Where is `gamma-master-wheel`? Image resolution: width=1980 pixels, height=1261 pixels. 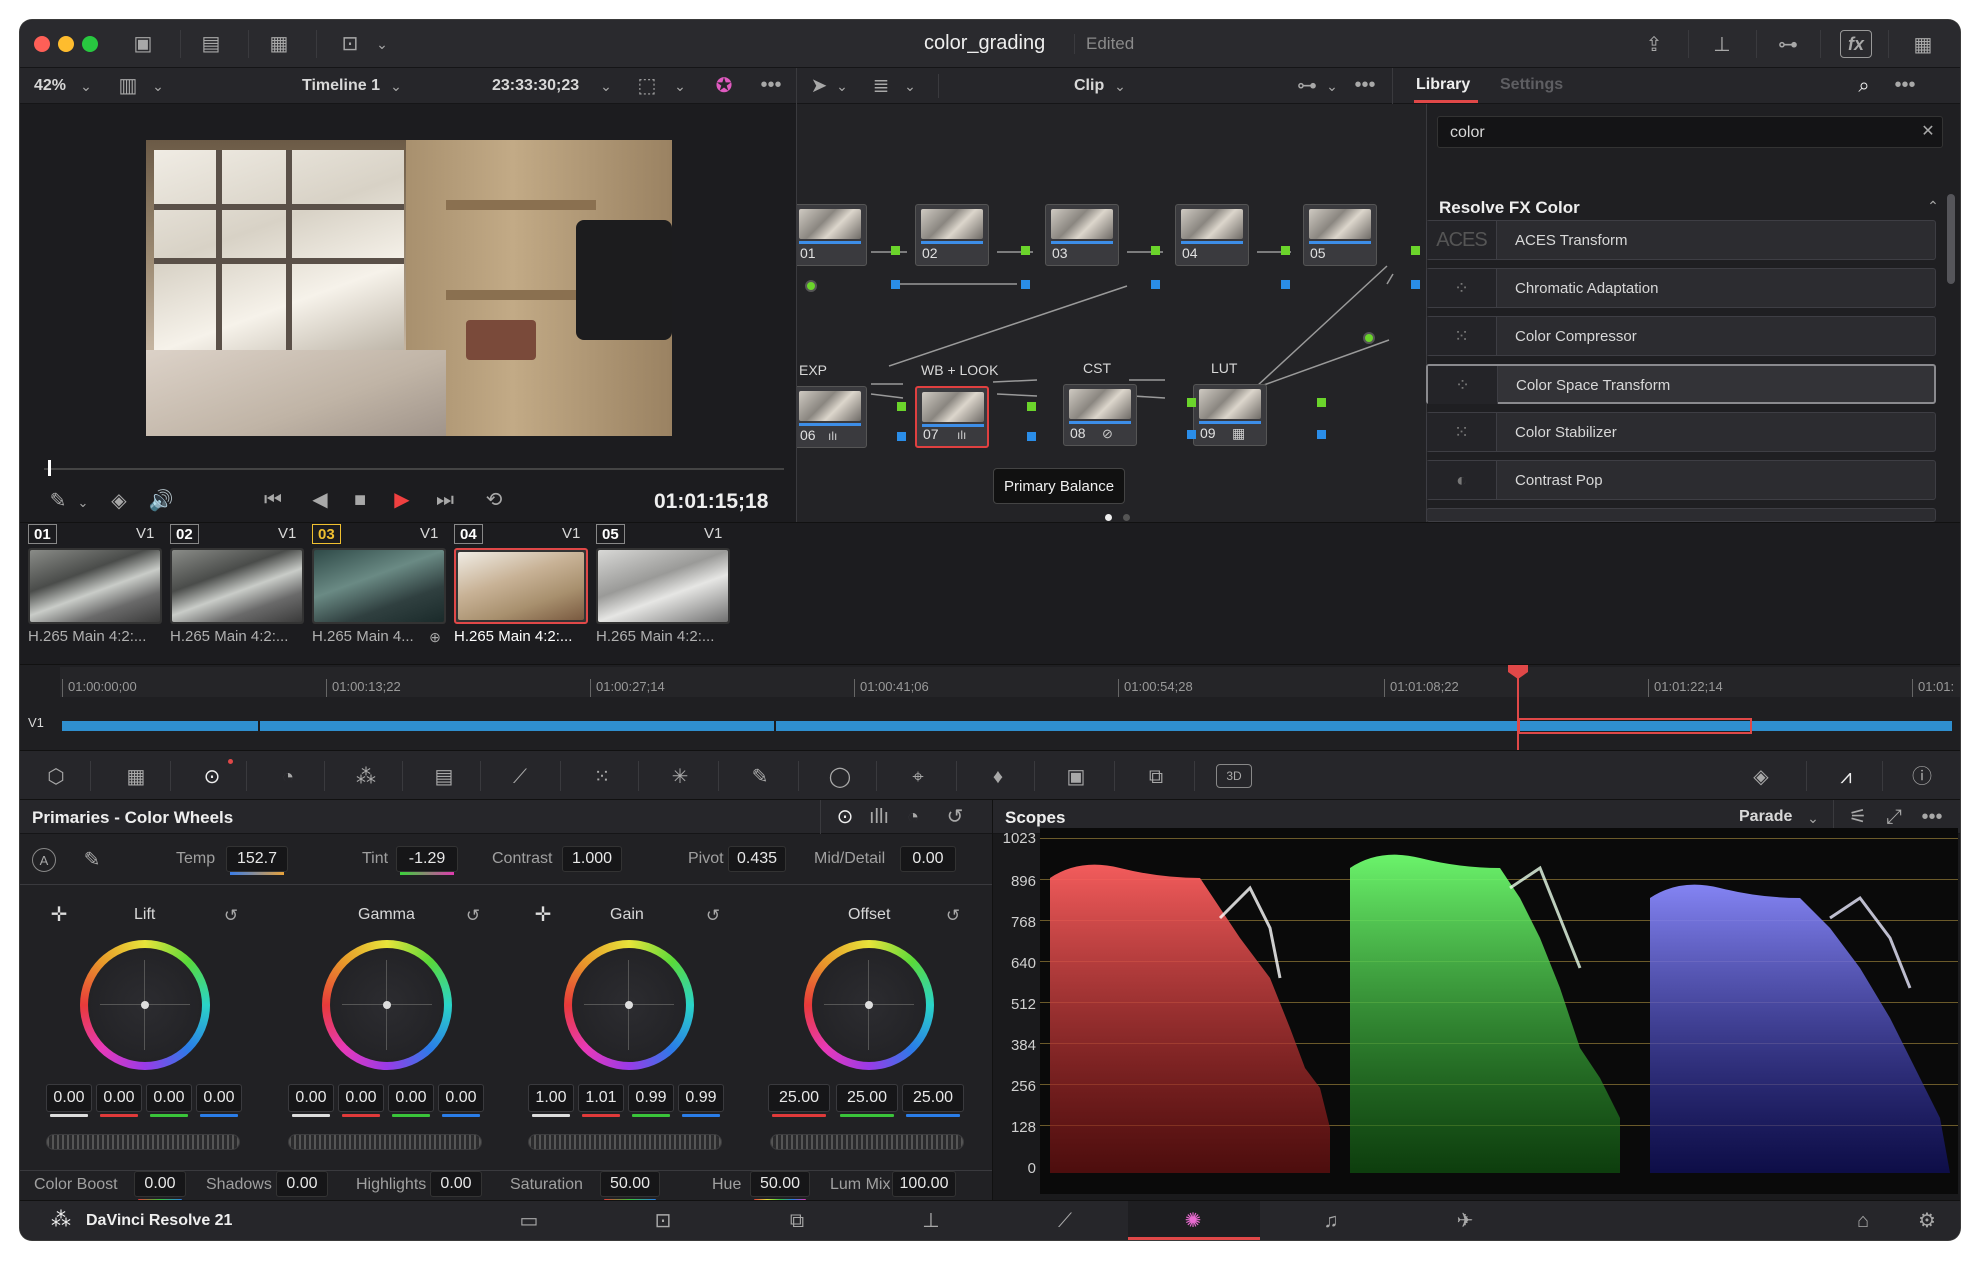
gamma-master-wheel is located at coordinates (385, 1142).